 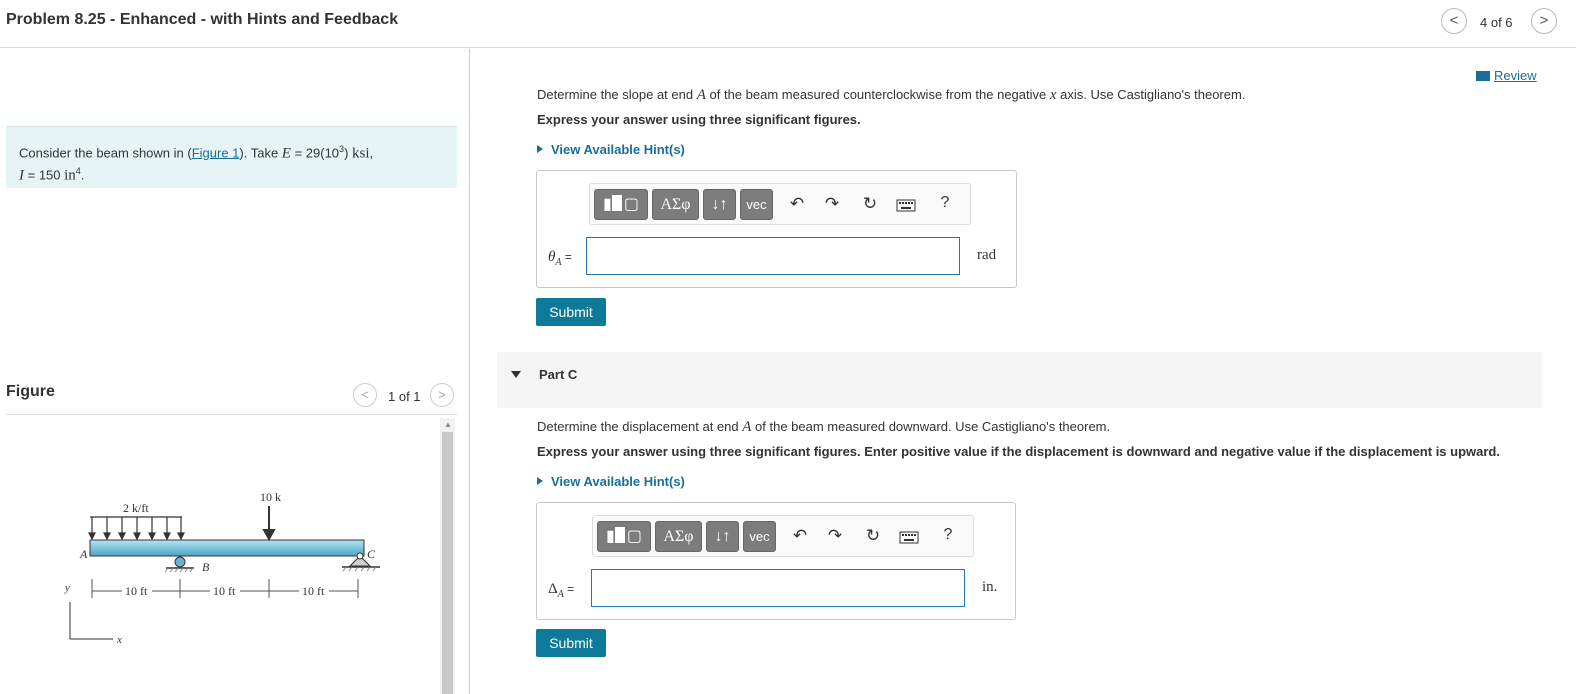 What do you see at coordinates (105, 153) in the screenshot?
I see `intro-text: Consider the beam shown in (` at bounding box center [105, 153].